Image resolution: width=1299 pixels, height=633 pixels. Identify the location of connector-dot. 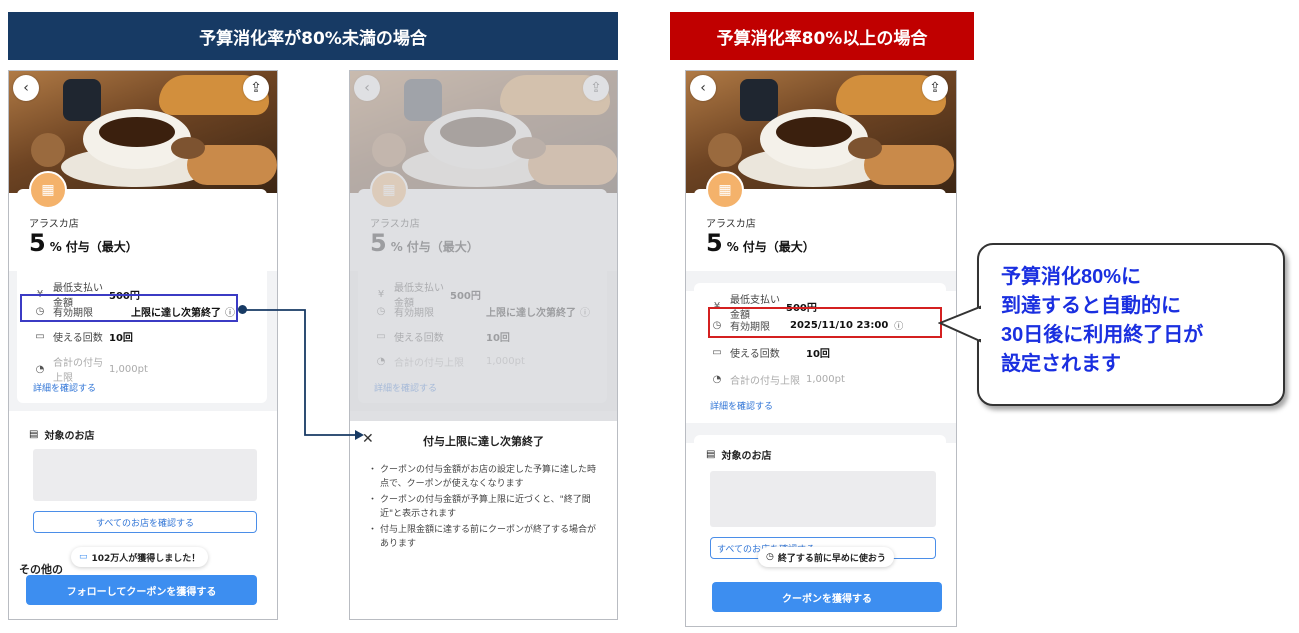
(242, 309).